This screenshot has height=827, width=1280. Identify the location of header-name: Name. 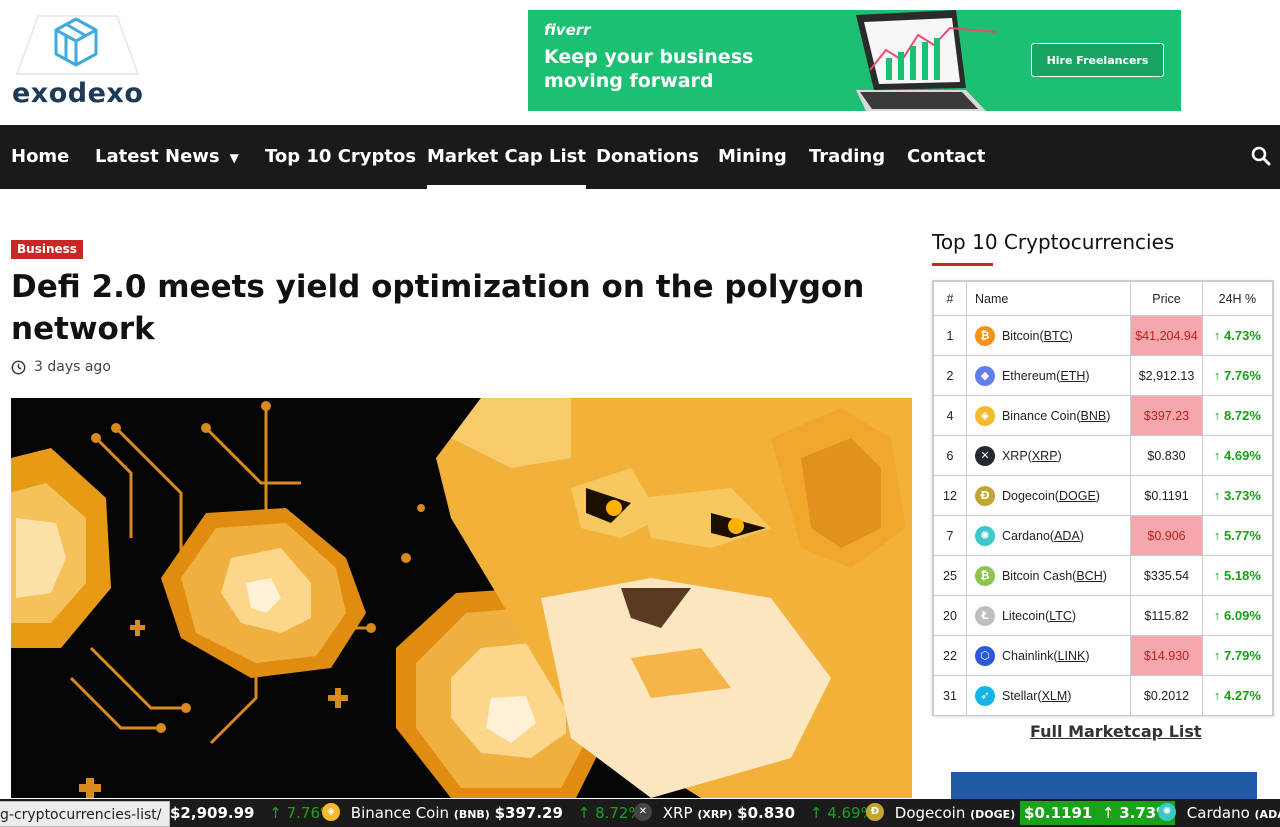
(1048, 298).